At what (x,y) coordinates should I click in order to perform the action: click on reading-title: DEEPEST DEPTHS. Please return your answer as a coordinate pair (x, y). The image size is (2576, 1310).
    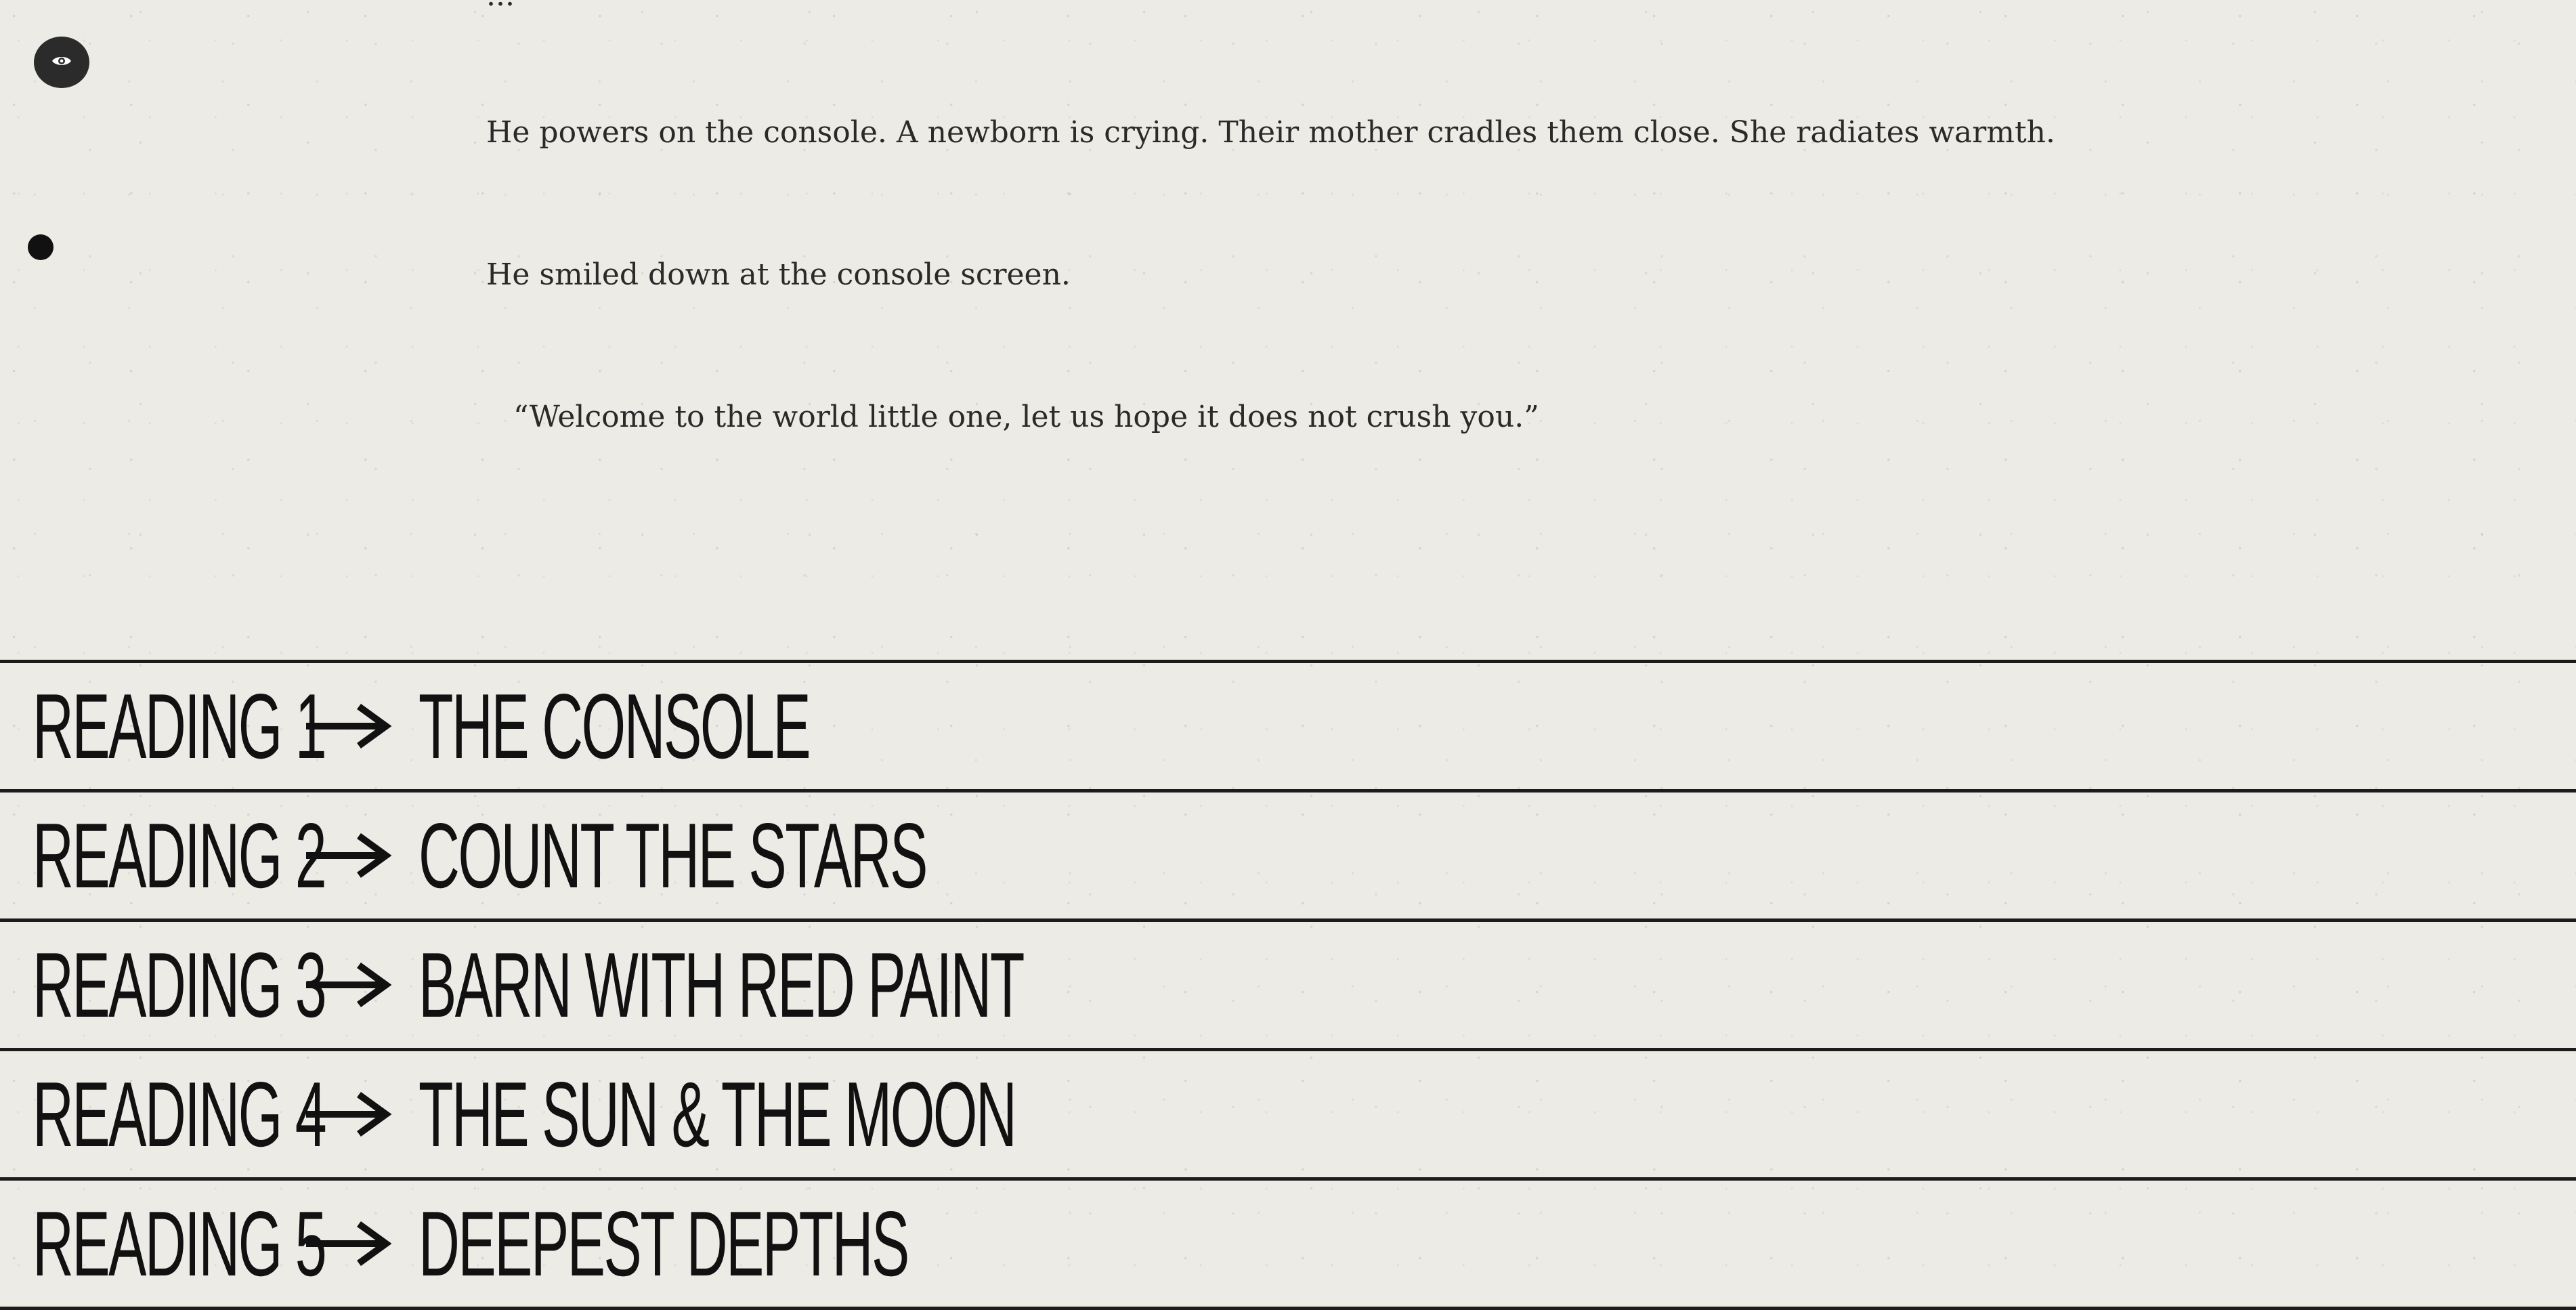
    Looking at the image, I should click on (663, 1243).